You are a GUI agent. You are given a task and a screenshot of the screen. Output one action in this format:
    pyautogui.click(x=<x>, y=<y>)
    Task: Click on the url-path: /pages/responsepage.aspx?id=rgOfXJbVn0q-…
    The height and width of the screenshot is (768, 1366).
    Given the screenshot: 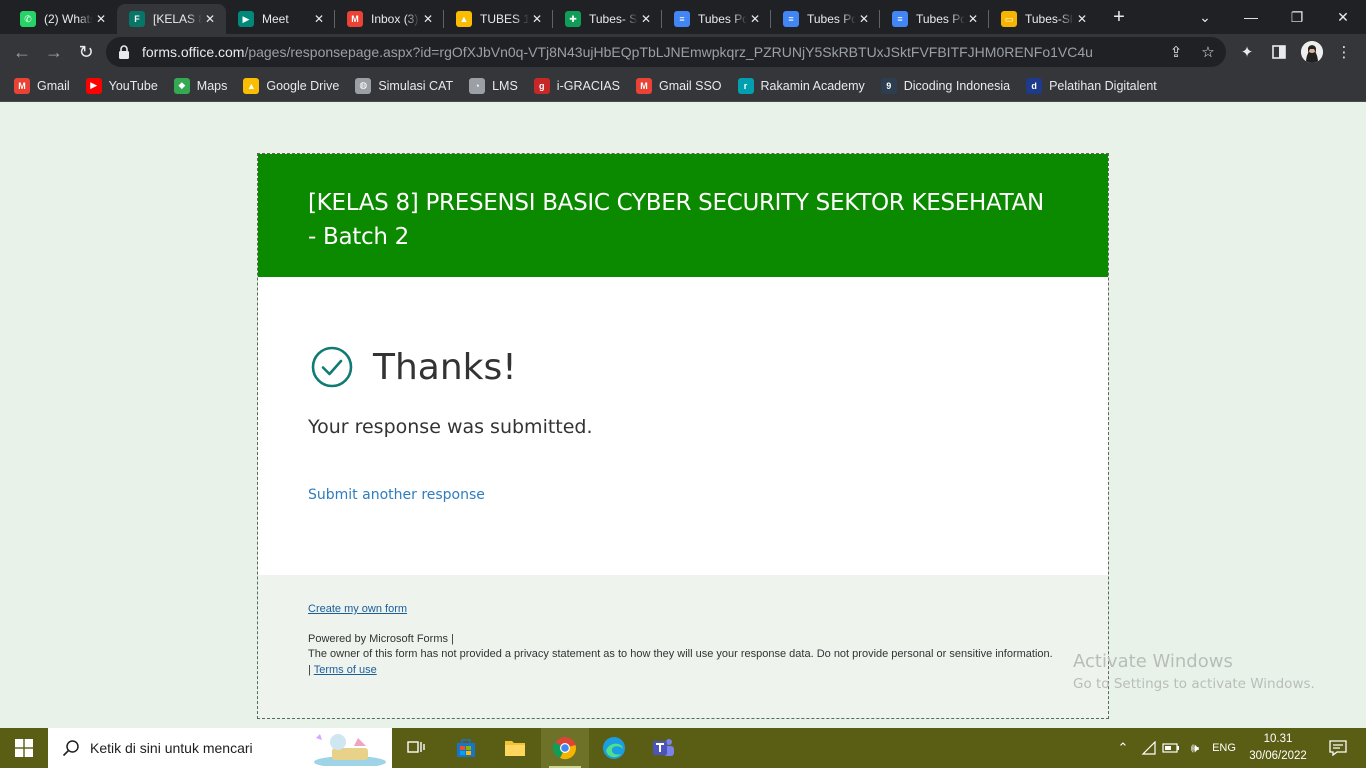 What is the action you would take?
    pyautogui.click(x=668, y=52)
    